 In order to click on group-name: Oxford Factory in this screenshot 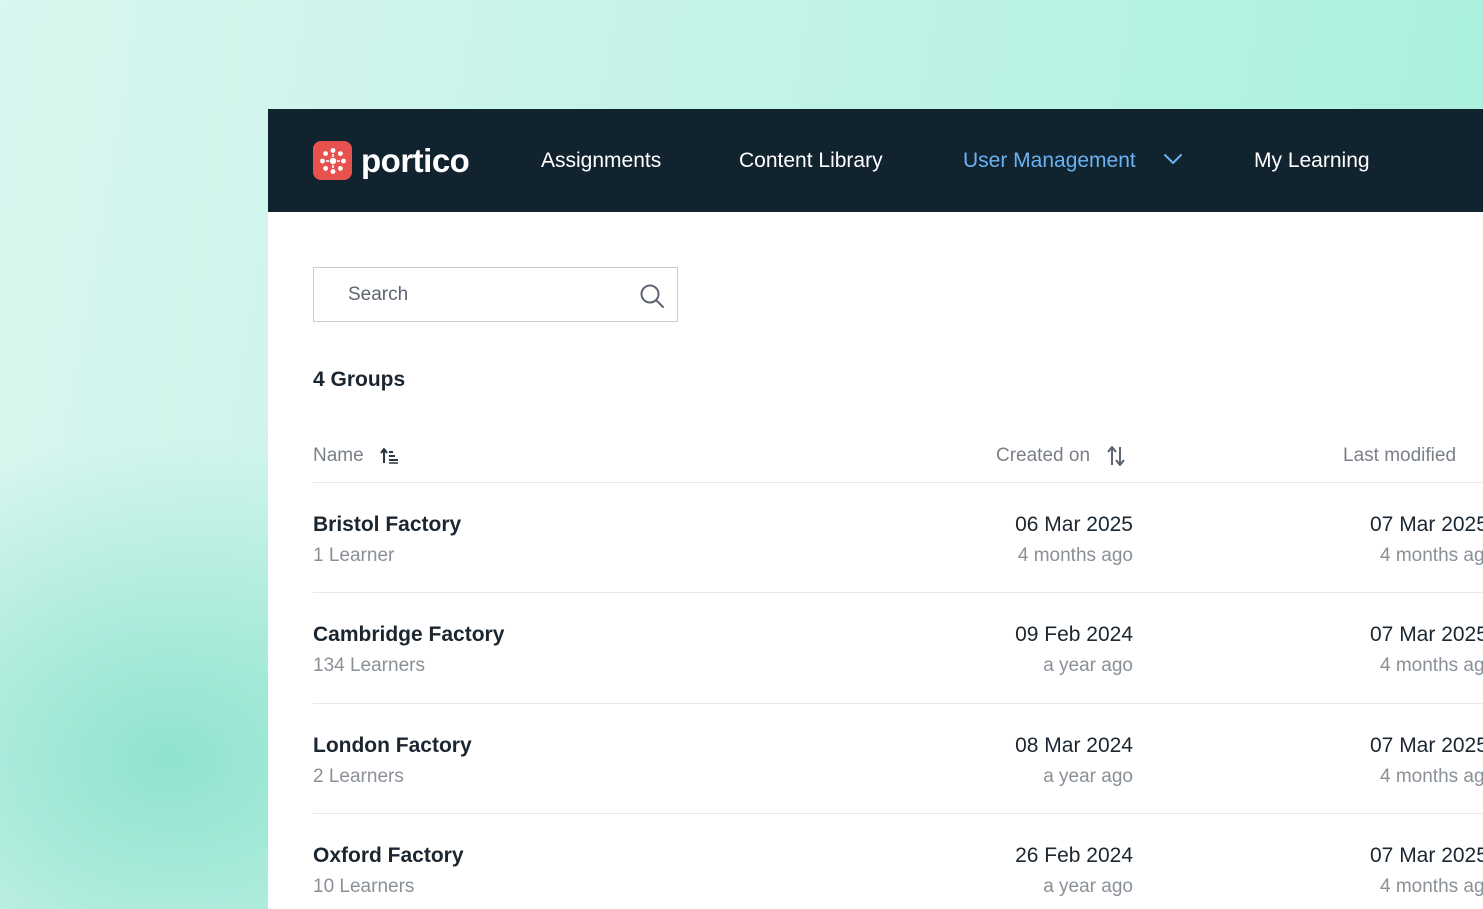, I will do `click(388, 856)`.